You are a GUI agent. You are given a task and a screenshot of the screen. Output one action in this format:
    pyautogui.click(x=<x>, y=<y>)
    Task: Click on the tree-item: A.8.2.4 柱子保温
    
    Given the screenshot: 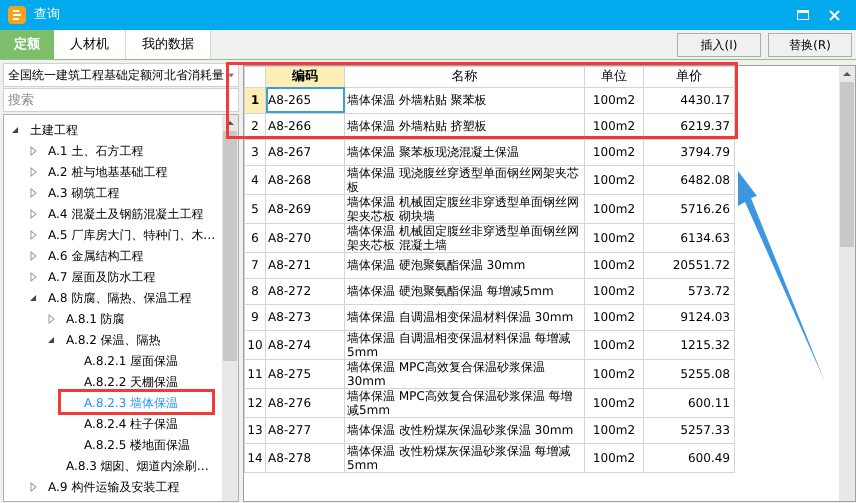 What is the action you would take?
    pyautogui.click(x=131, y=423)
    